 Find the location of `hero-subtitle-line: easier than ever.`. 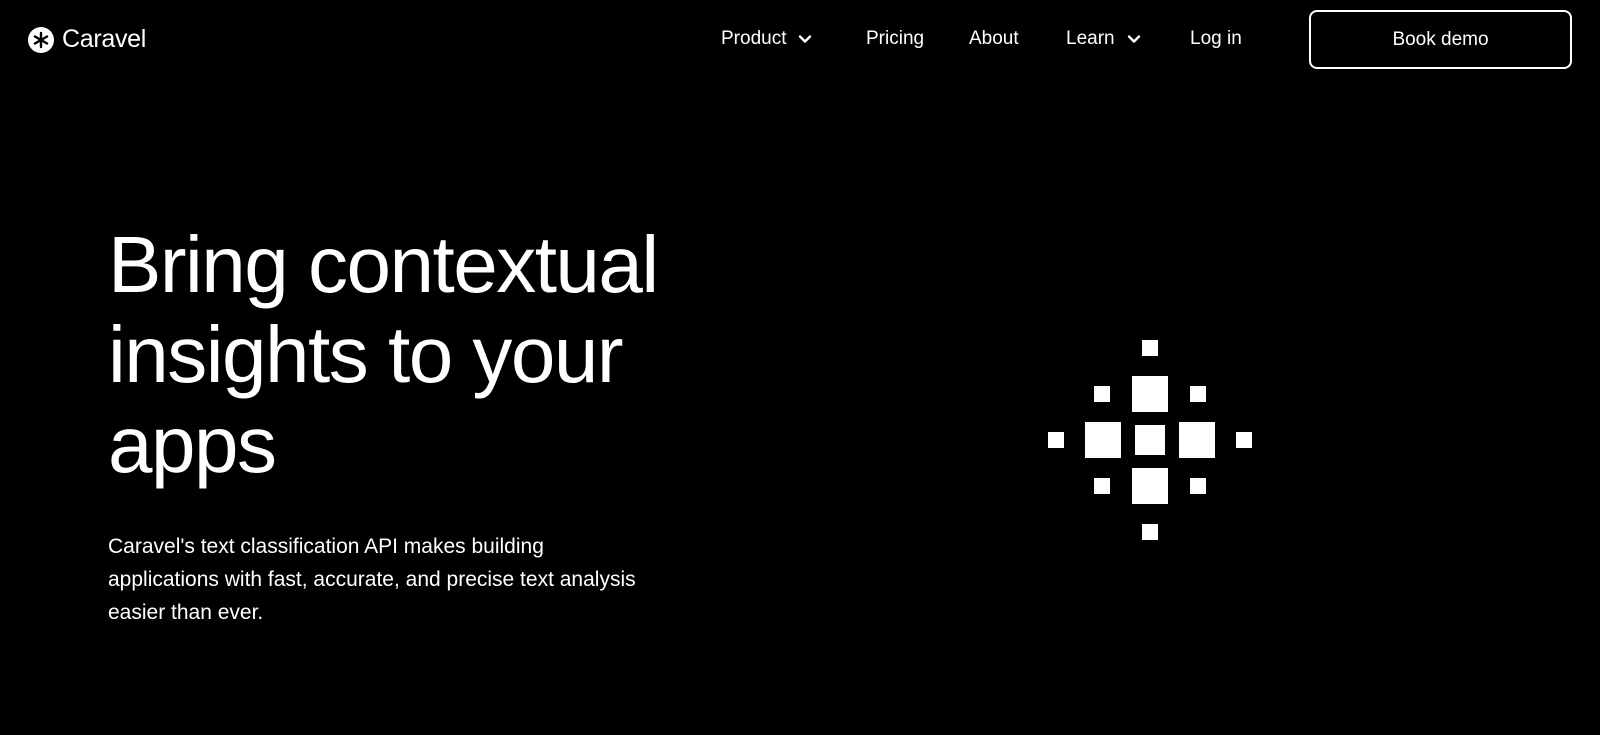

hero-subtitle-line: easier than ever. is located at coordinates (186, 612).